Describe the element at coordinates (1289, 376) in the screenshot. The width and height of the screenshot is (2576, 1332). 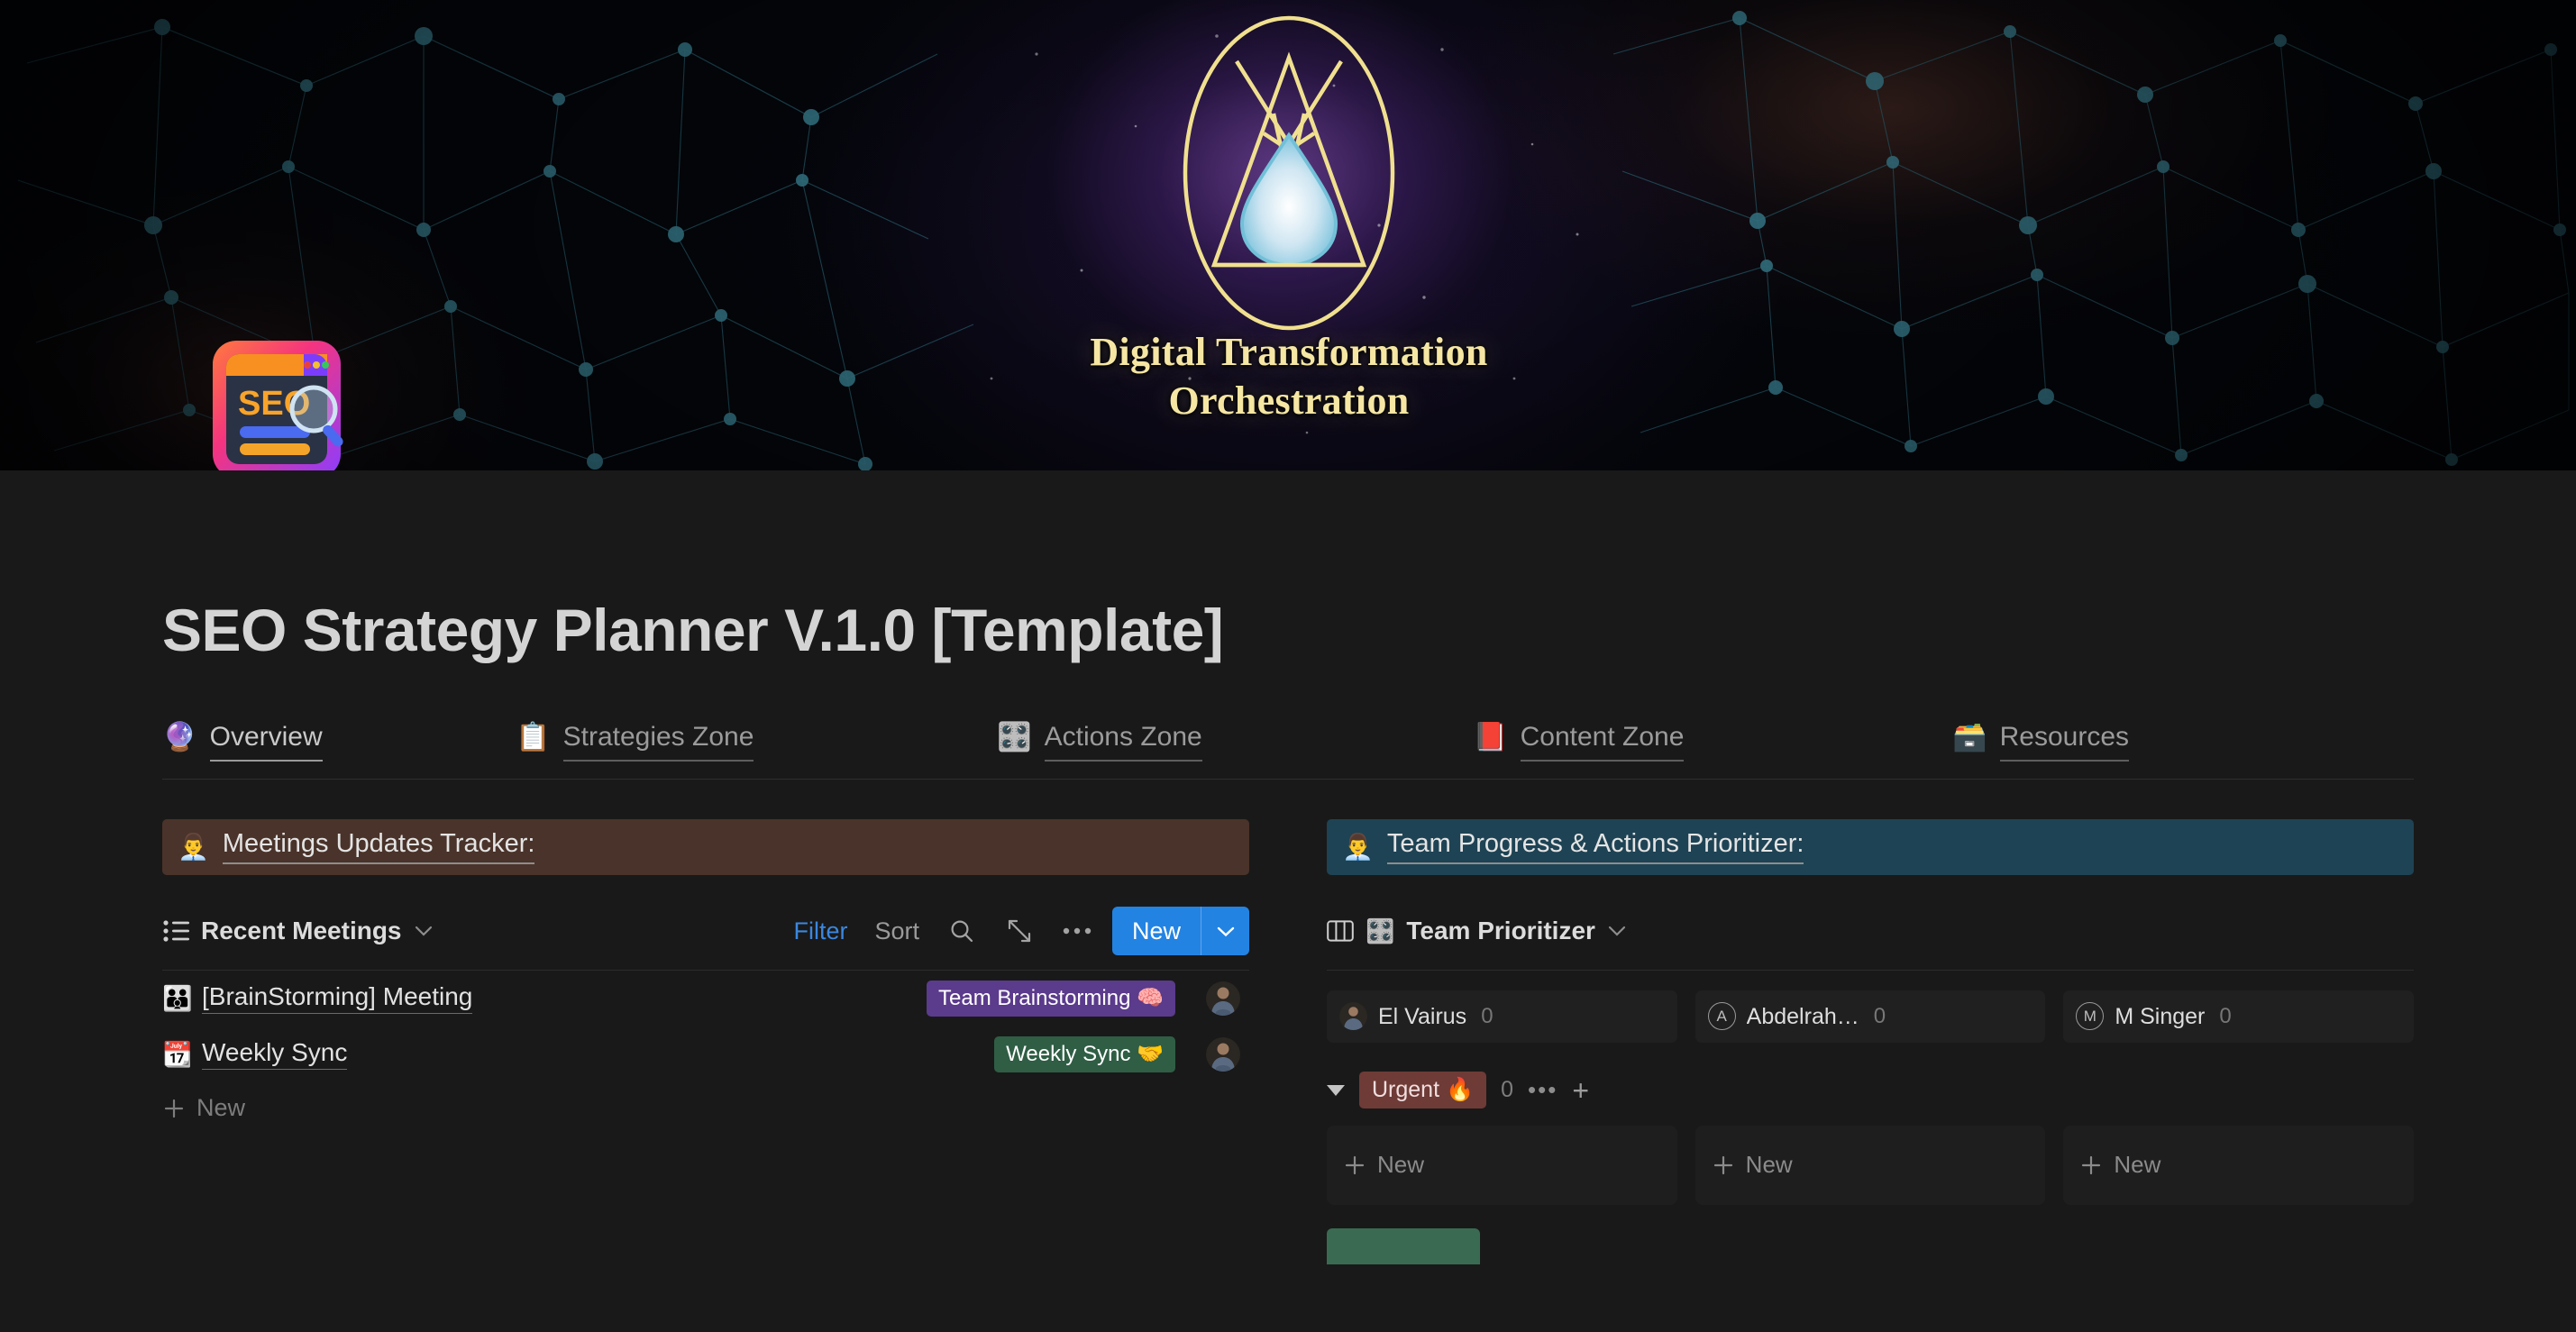
I see `emblem-title: Digital Transformation Orchestration` at that location.